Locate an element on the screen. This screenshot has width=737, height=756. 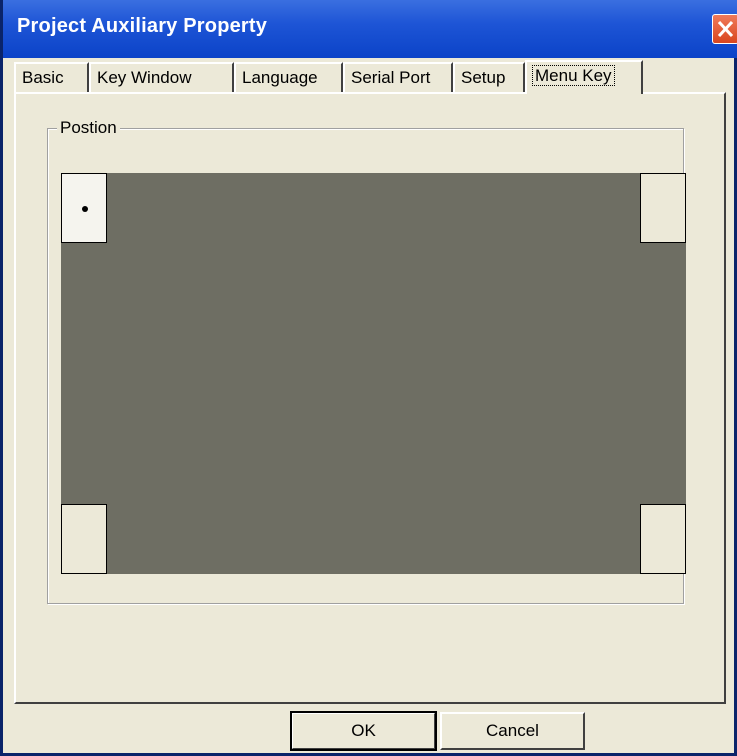
tab-label: Basic is located at coordinates (43, 77).